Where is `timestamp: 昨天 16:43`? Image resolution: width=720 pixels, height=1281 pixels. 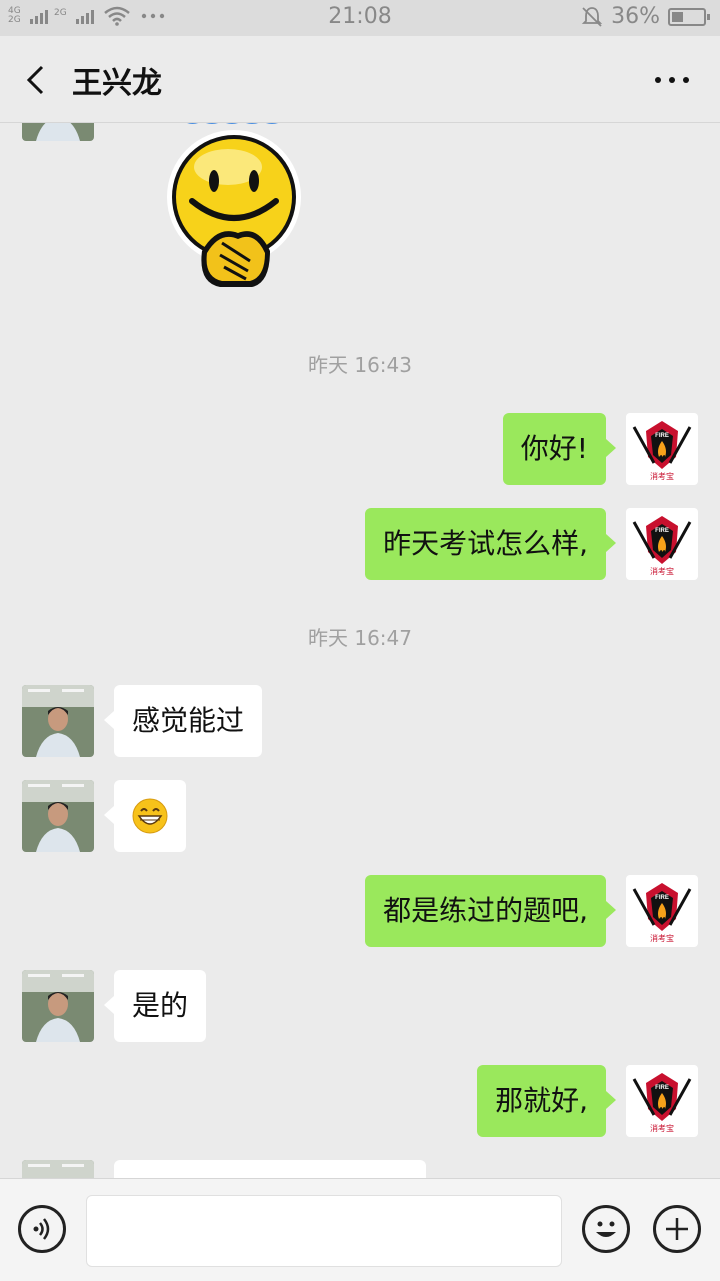
timestamp: 昨天 16:43 is located at coordinates (360, 365).